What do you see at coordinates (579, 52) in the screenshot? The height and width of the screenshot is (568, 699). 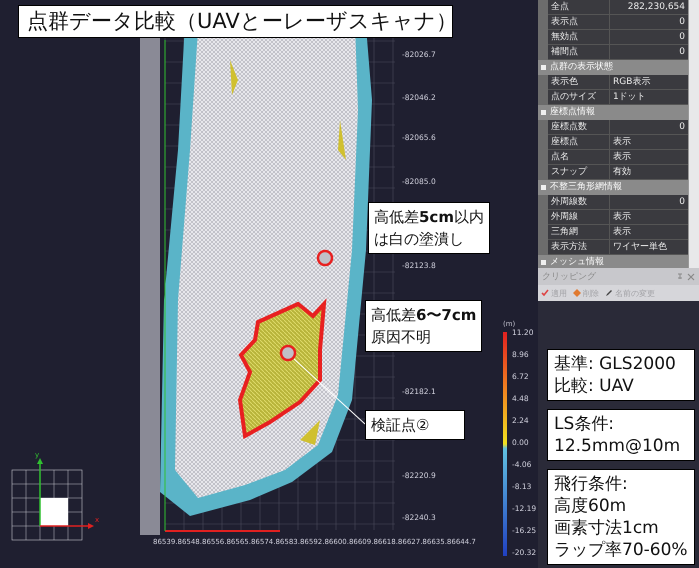 I see `property-label: 補間点` at bounding box center [579, 52].